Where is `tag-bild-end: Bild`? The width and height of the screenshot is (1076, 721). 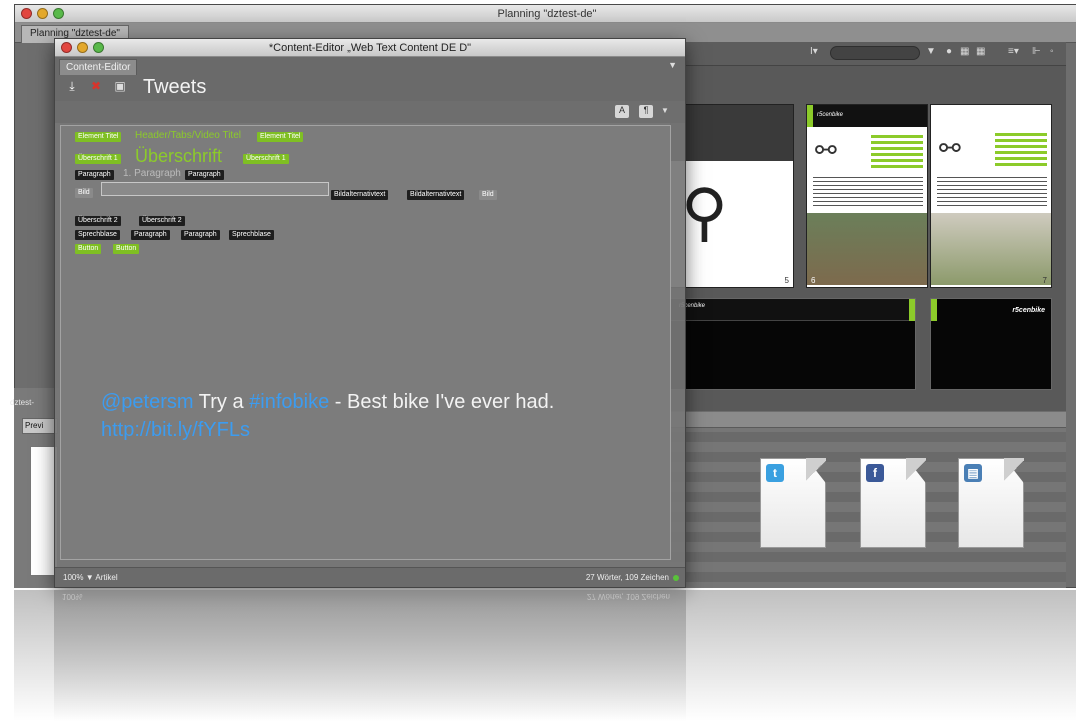
tag-bild-end: Bild is located at coordinates (488, 195).